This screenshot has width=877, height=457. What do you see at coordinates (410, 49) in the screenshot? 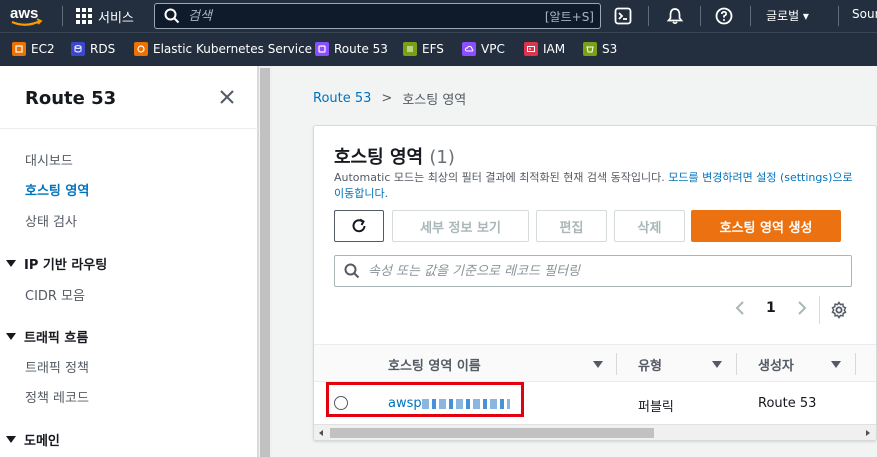
I see `efs-icon` at bounding box center [410, 49].